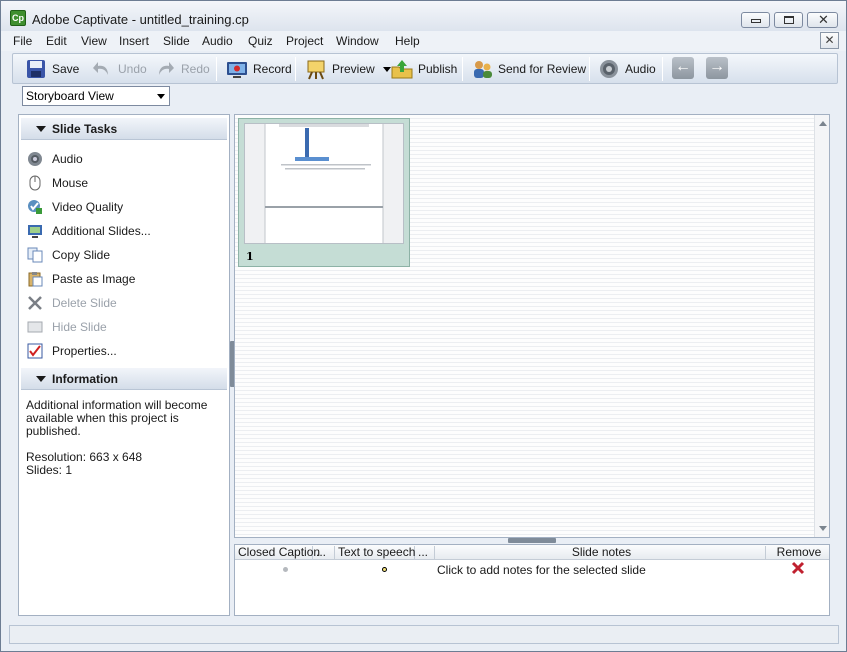 The height and width of the screenshot is (652, 847). I want to click on redo-arrow-icon, so click(165, 69).